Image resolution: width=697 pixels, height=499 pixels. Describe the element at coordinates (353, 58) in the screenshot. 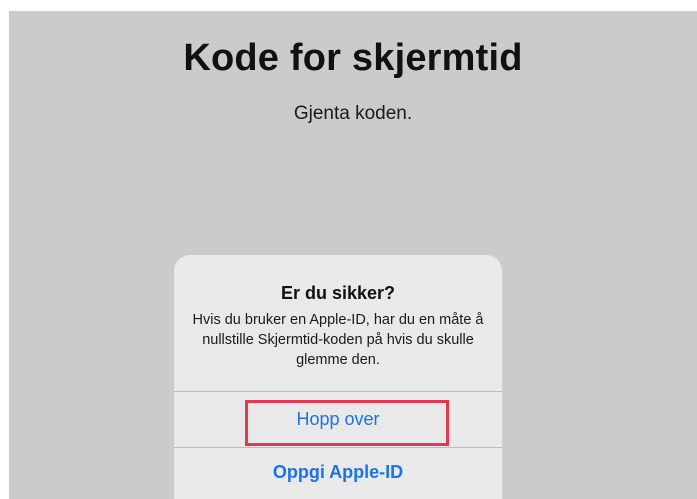

I see `page-title: Kode for skjermtid` at that location.